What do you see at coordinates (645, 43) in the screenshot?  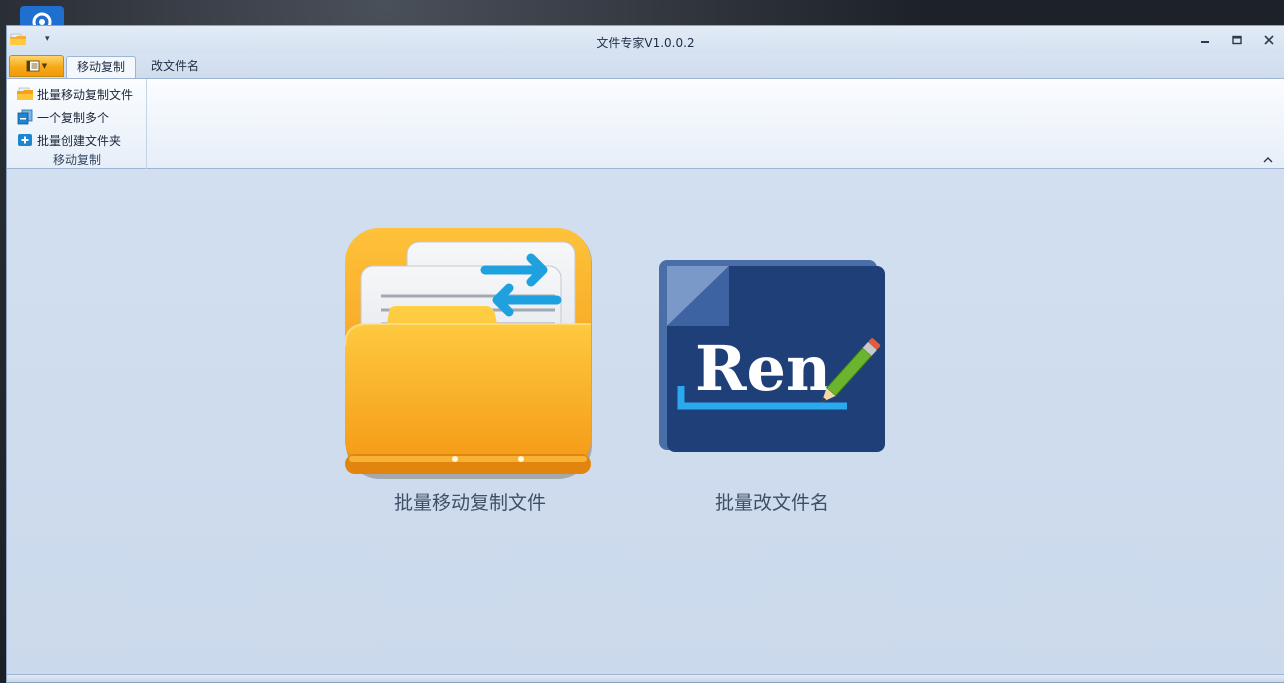 I see `window-title: 文件专家V1.0.0.2` at bounding box center [645, 43].